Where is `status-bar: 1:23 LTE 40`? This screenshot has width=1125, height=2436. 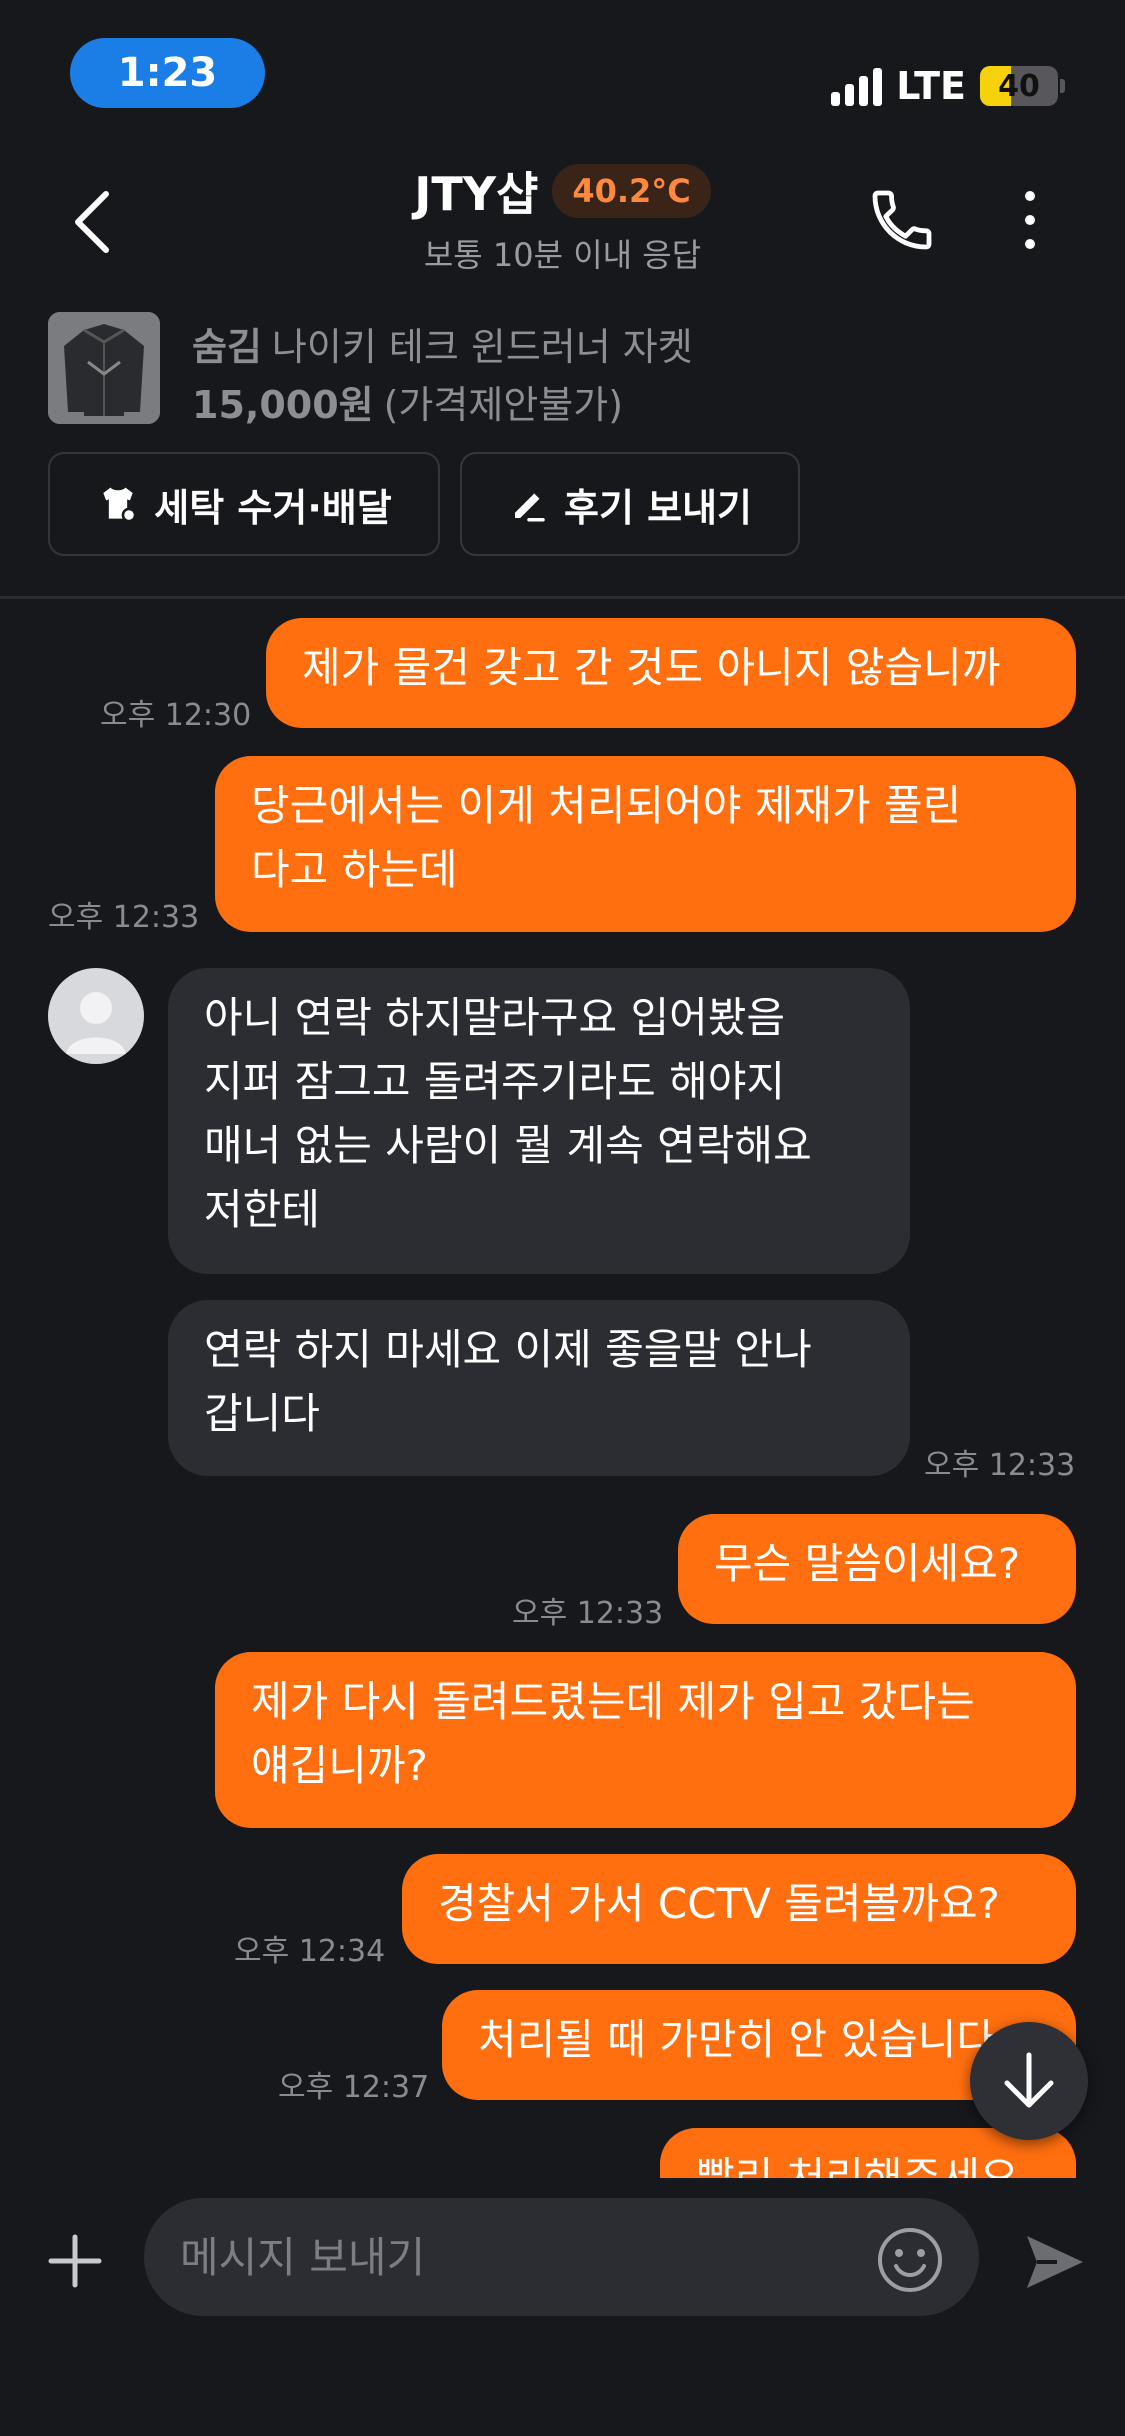 status-bar: 1:23 LTE 40 is located at coordinates (562, 70).